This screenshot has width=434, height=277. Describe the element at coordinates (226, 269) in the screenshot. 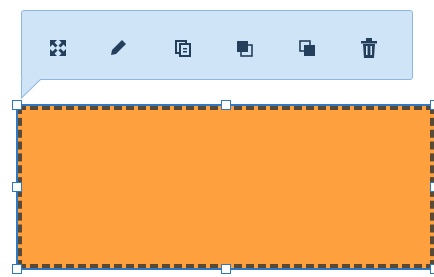

I see `resize-handle-bottom` at that location.